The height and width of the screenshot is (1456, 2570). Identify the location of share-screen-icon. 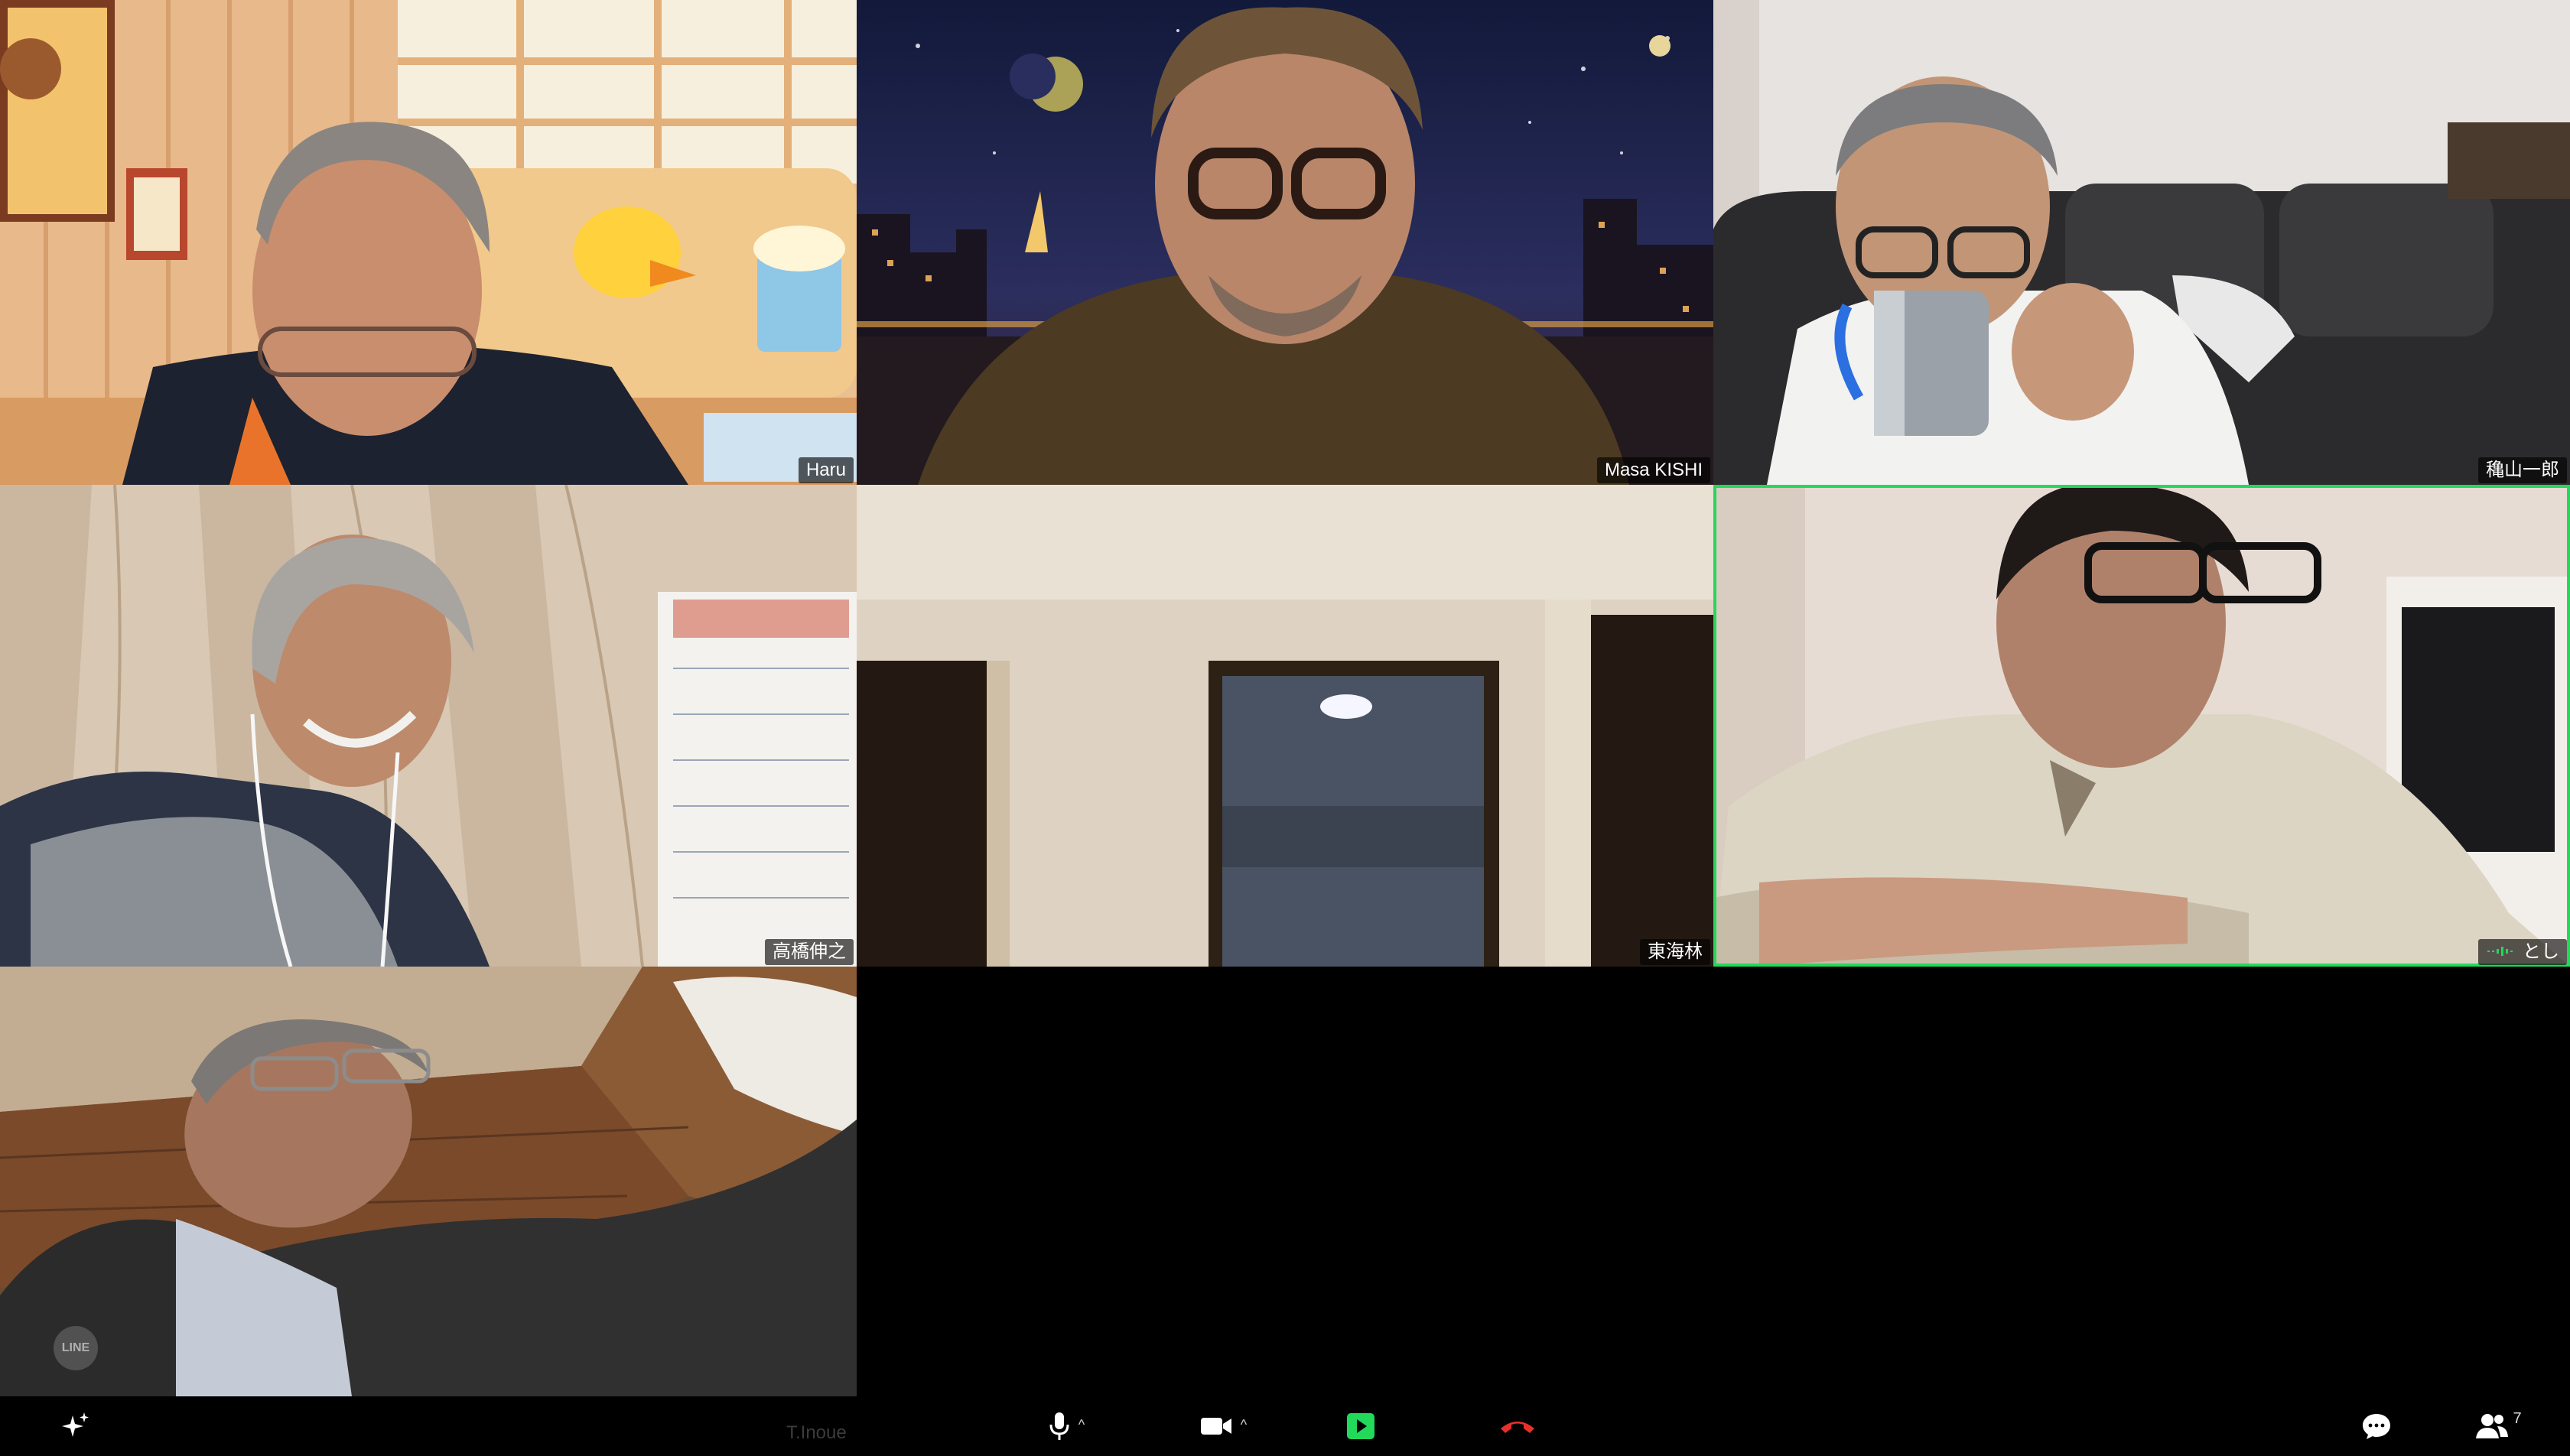
(1360, 1426).